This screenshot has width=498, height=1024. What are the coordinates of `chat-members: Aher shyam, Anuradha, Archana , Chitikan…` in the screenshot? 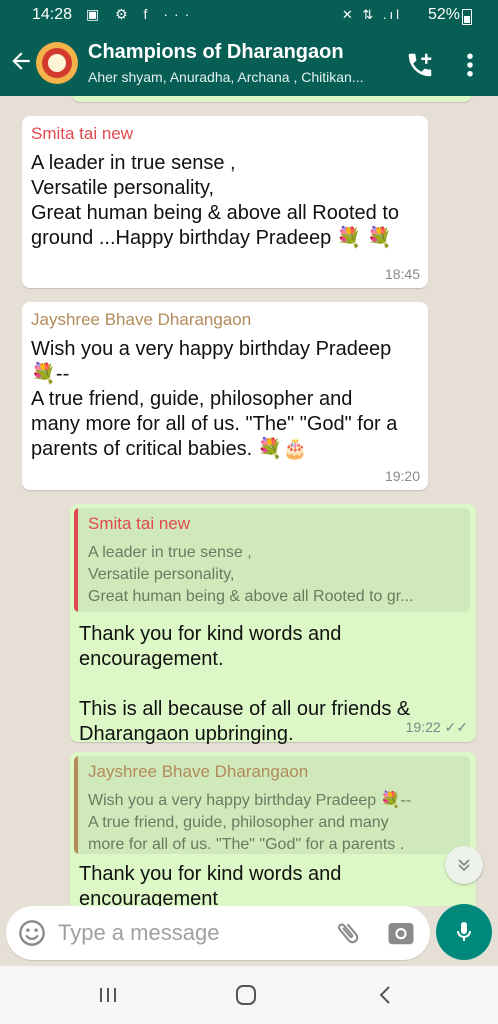 It's located at (243, 77).